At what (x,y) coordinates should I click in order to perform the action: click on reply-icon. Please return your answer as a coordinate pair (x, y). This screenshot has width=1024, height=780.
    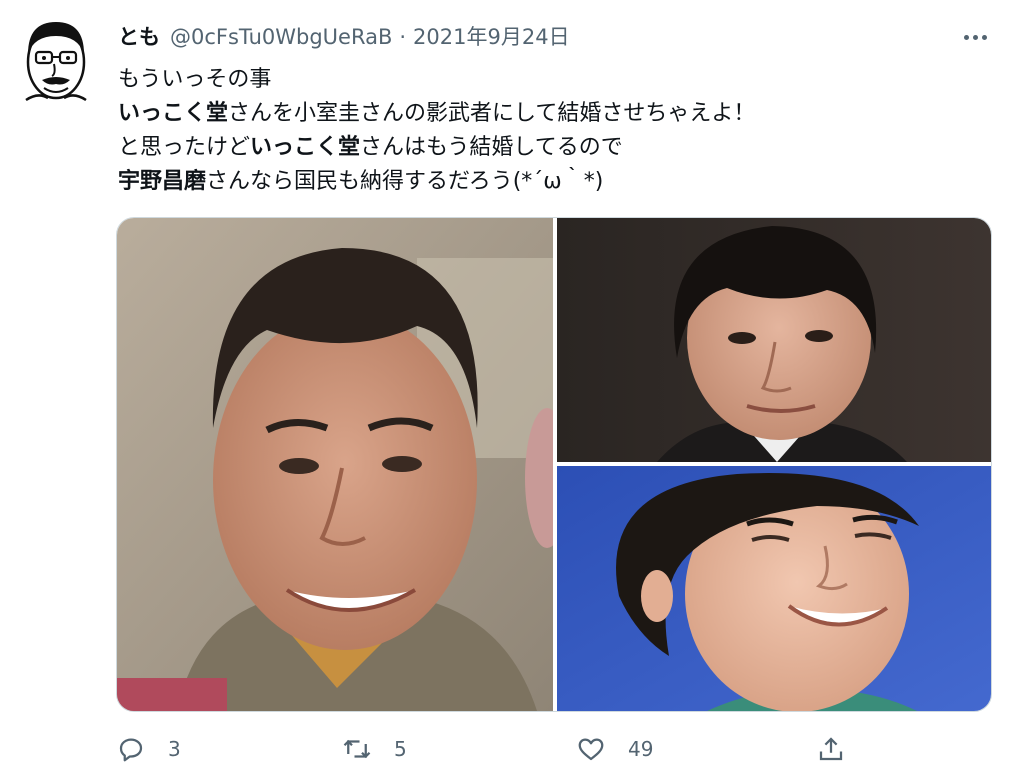
    Looking at the image, I should click on (131, 750).